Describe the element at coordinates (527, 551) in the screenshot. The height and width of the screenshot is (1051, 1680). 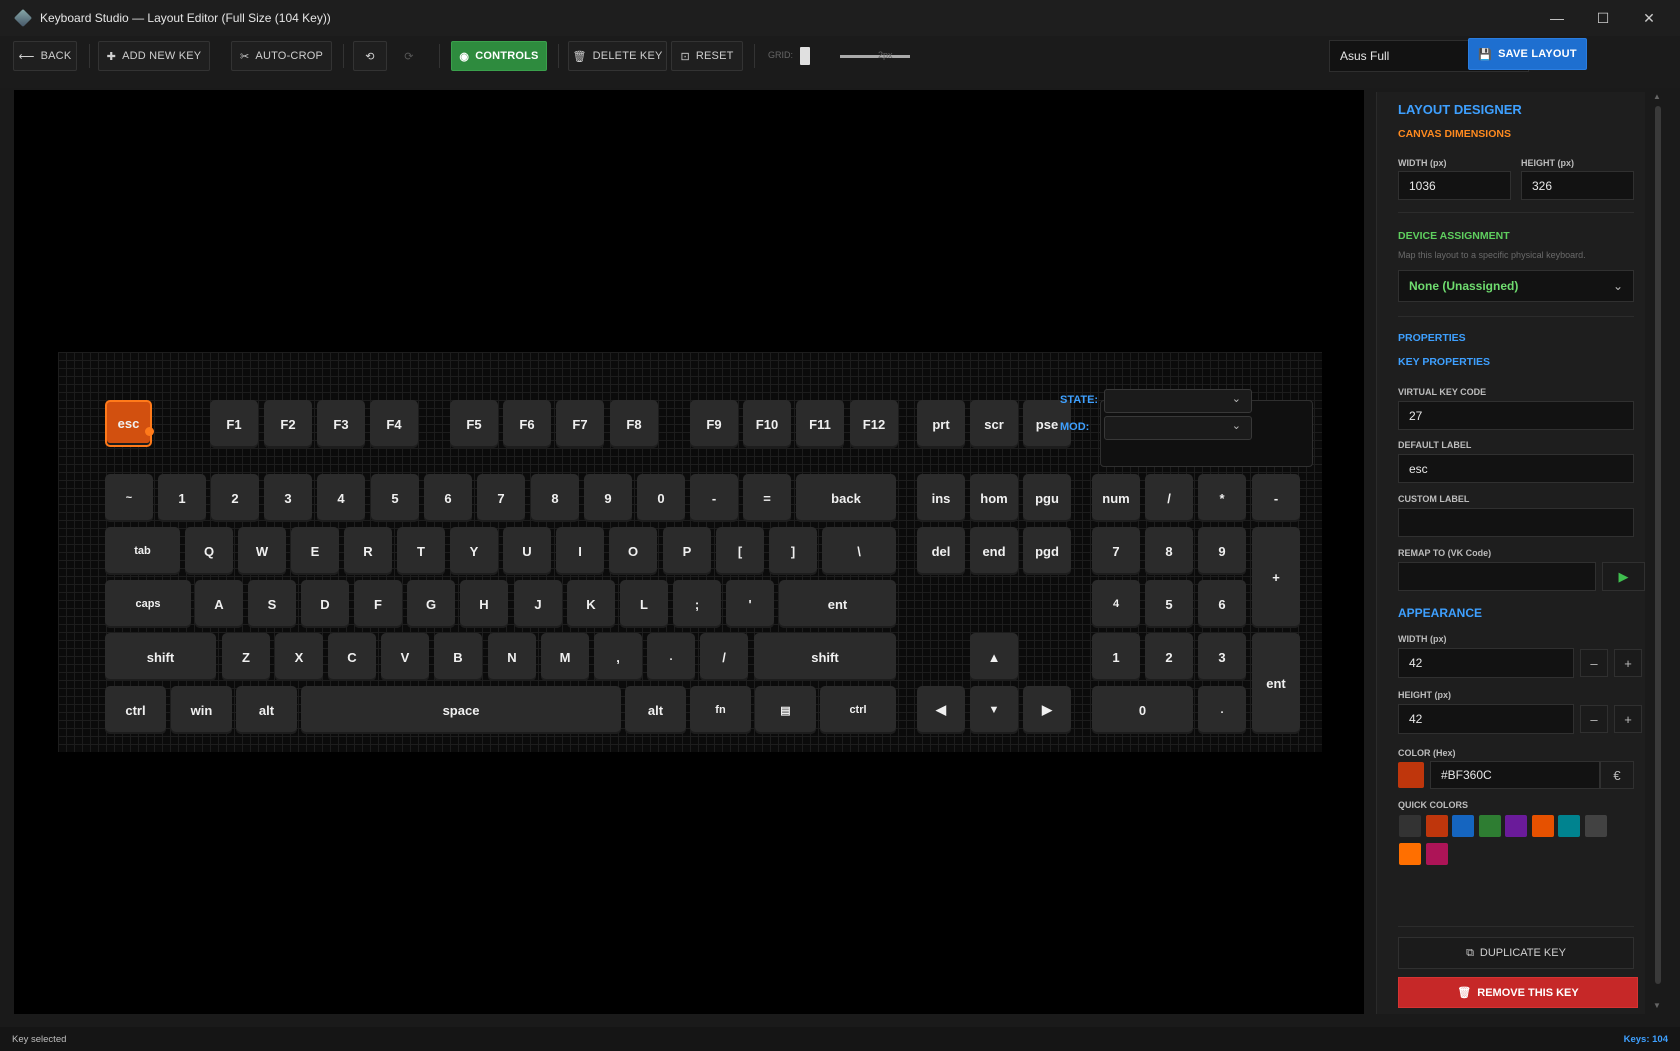
I see `key: U` at that location.